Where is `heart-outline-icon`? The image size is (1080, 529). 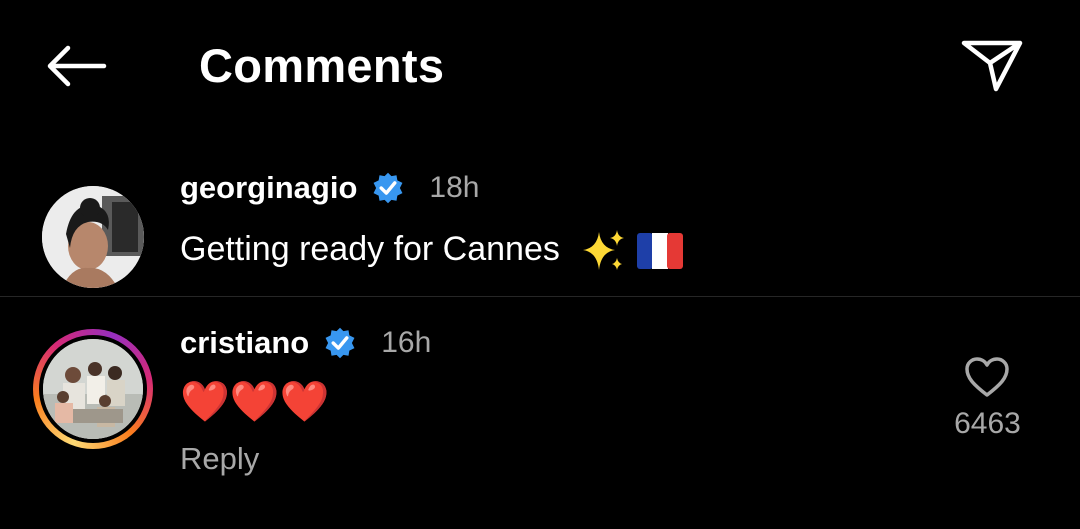 heart-outline-icon is located at coordinates (987, 377).